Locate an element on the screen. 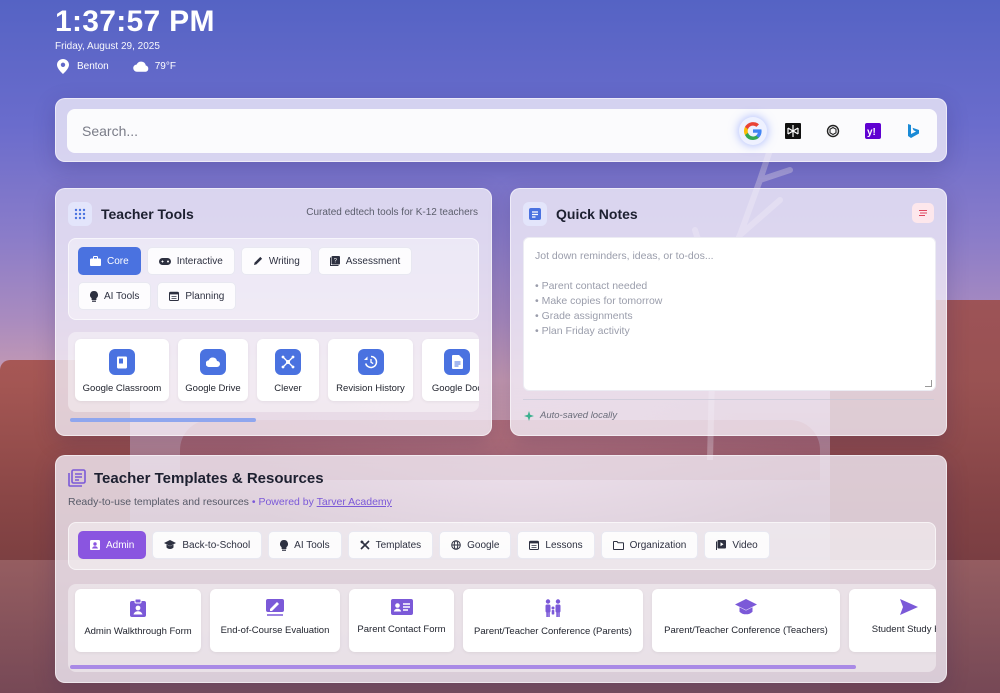  yahoo-icon: y! is located at coordinates (873, 131).